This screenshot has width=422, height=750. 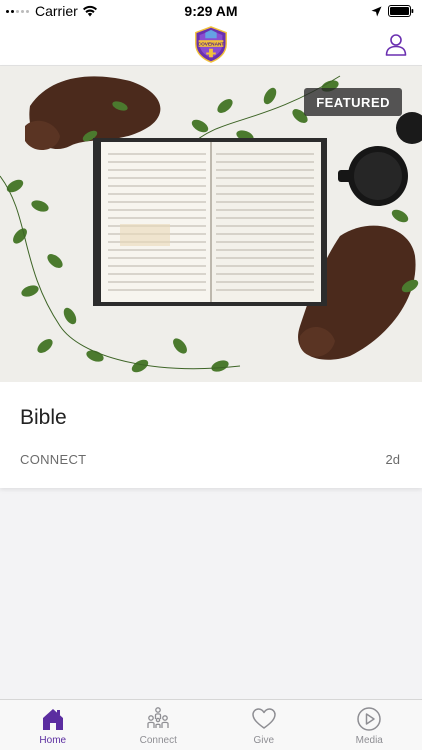 What do you see at coordinates (52, 719) in the screenshot?
I see `home-icon` at bounding box center [52, 719].